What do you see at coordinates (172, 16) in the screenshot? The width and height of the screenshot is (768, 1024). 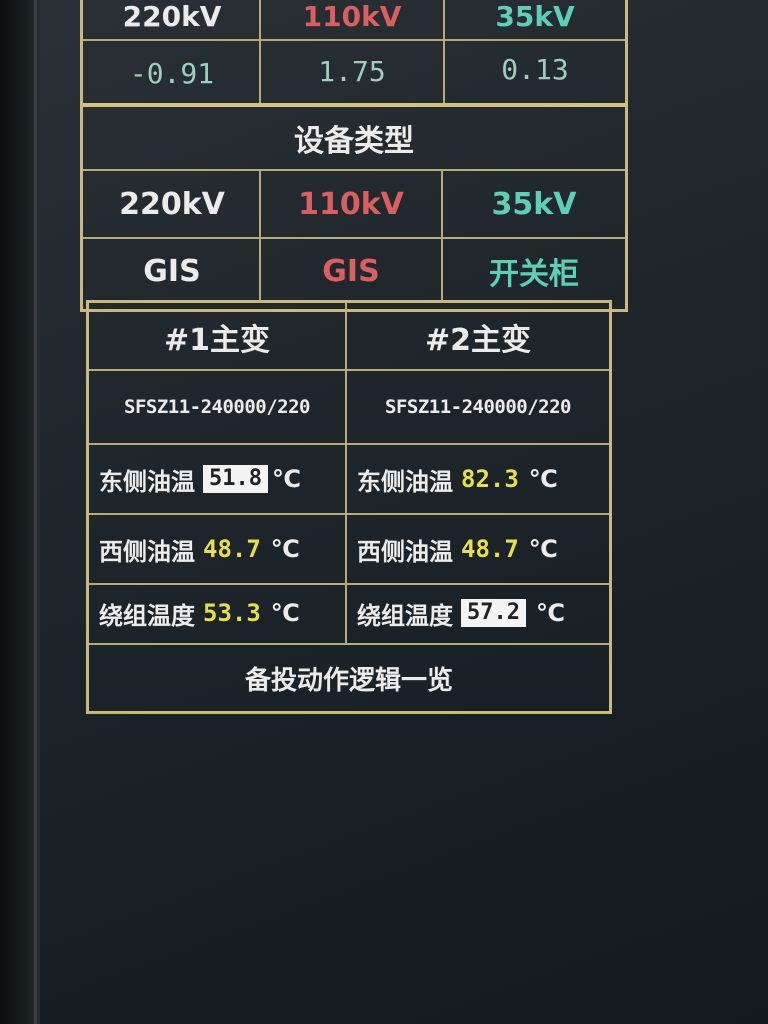 I see `voltage-header-220: 220kV` at bounding box center [172, 16].